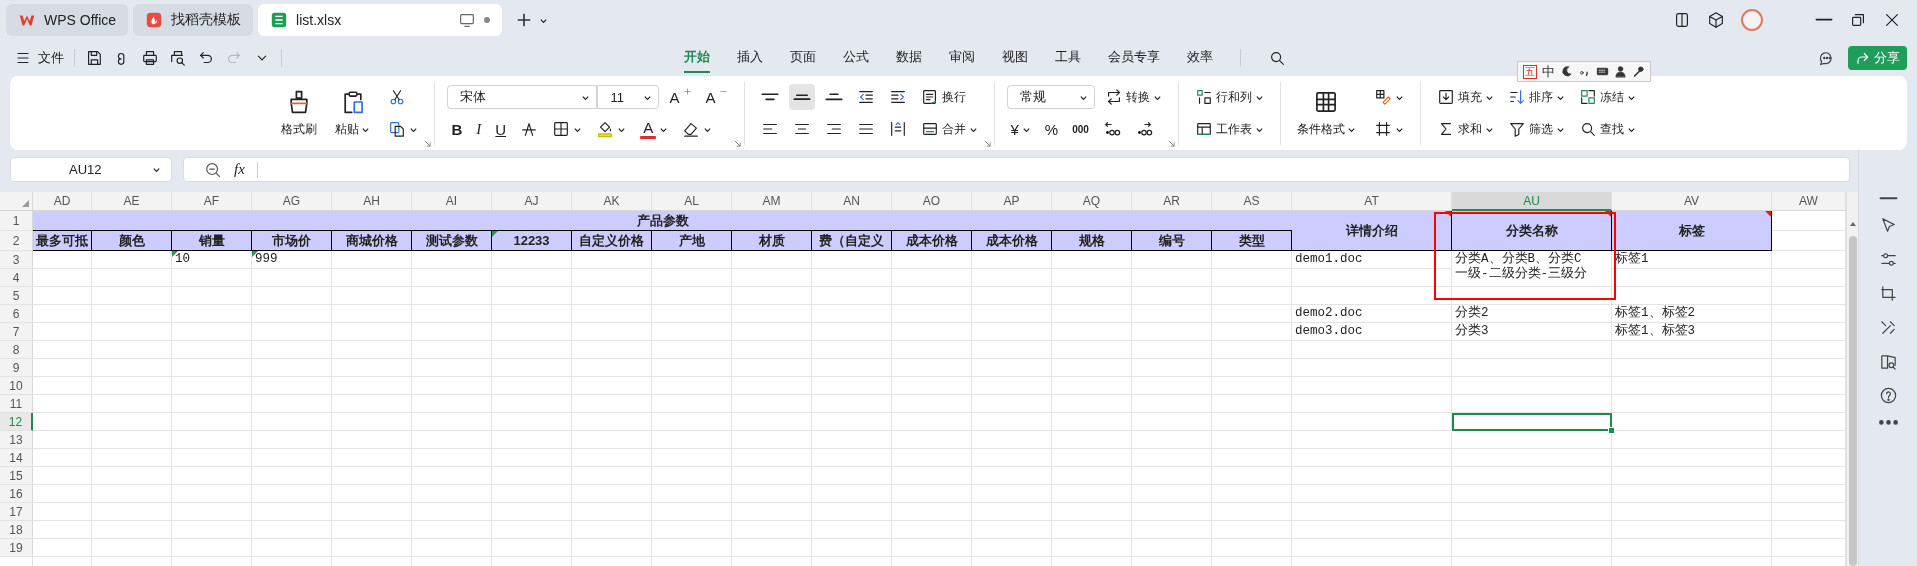 Image resolution: width=1917 pixels, height=566 pixels. I want to click on person-icon, so click(1620, 71).